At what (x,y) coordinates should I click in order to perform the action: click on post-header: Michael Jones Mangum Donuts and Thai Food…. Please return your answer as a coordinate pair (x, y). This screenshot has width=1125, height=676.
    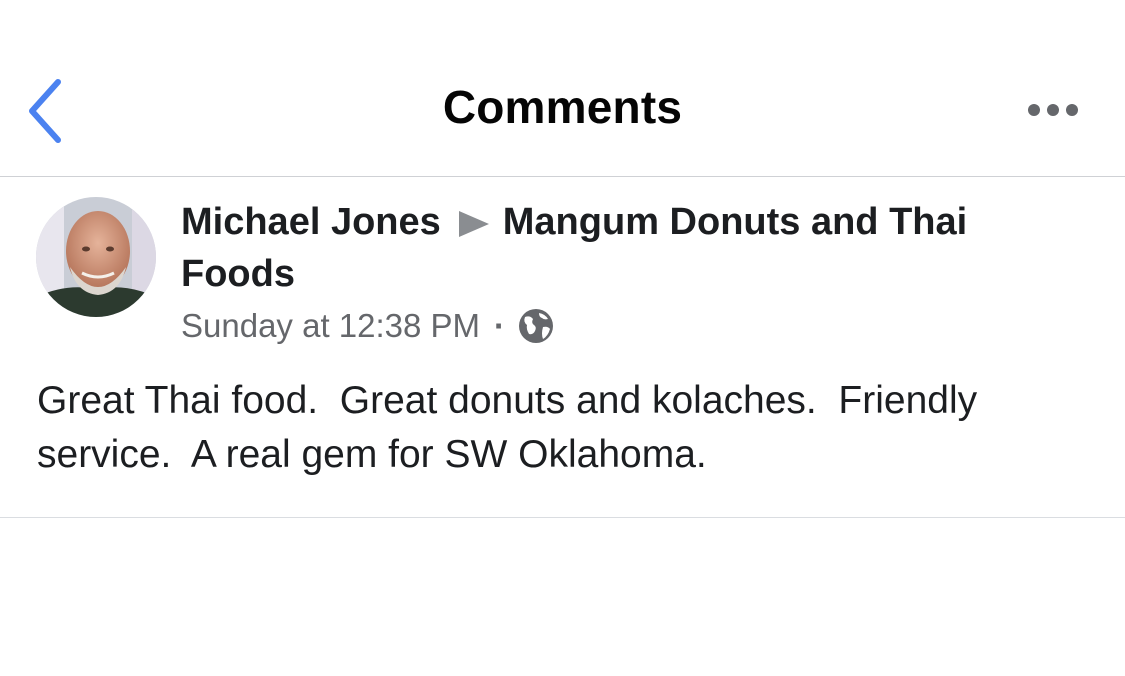
    Looking at the image, I should click on (631, 248).